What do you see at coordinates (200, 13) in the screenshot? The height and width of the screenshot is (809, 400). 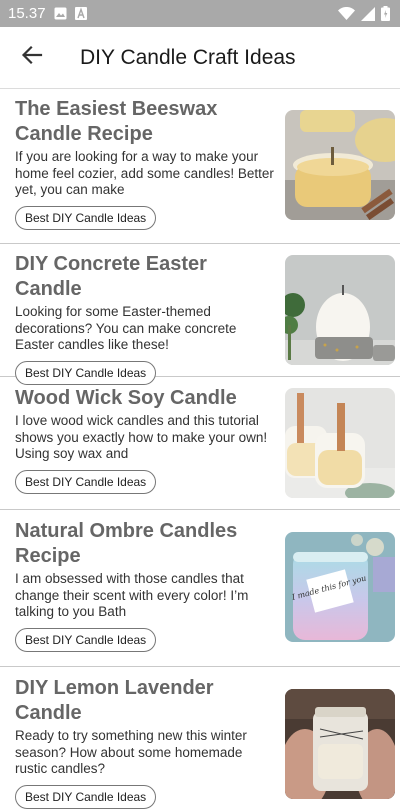 I see `status-bar: 15.37` at bounding box center [200, 13].